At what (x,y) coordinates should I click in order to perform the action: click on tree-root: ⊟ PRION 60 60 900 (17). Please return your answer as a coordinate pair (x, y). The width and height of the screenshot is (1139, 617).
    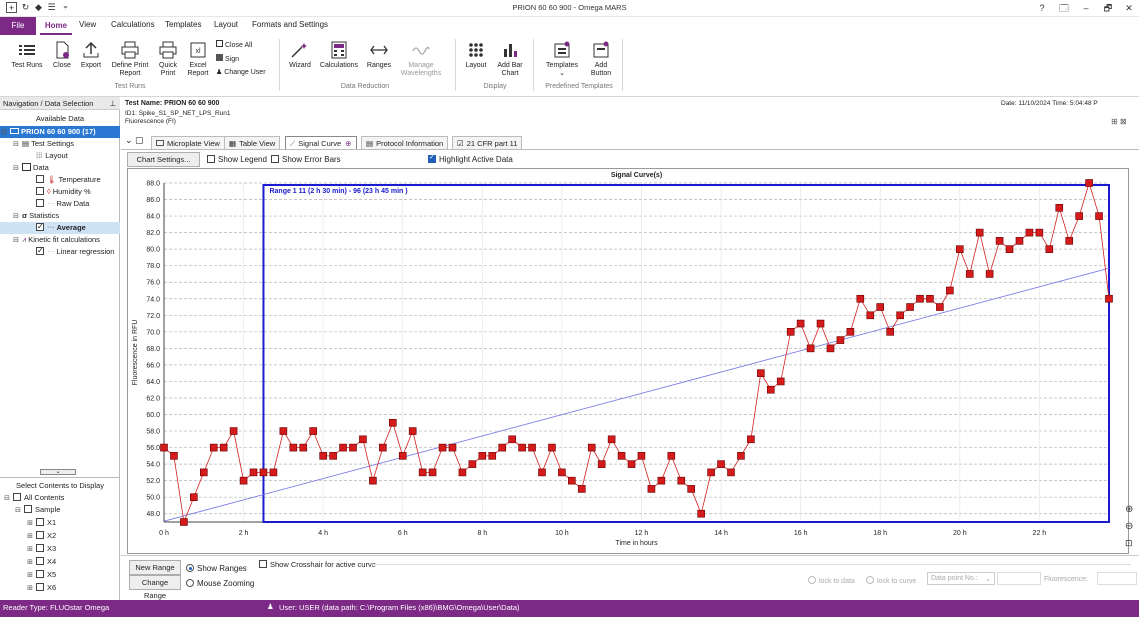
    Looking at the image, I should click on (60, 132).